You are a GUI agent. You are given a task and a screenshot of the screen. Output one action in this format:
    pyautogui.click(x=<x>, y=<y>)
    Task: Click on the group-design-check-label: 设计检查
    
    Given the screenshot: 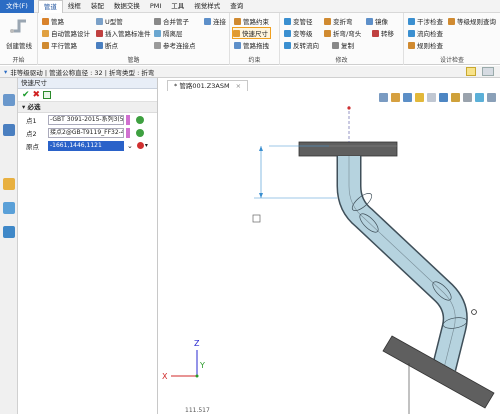 What is the action you would take?
    pyautogui.click(x=451, y=60)
    